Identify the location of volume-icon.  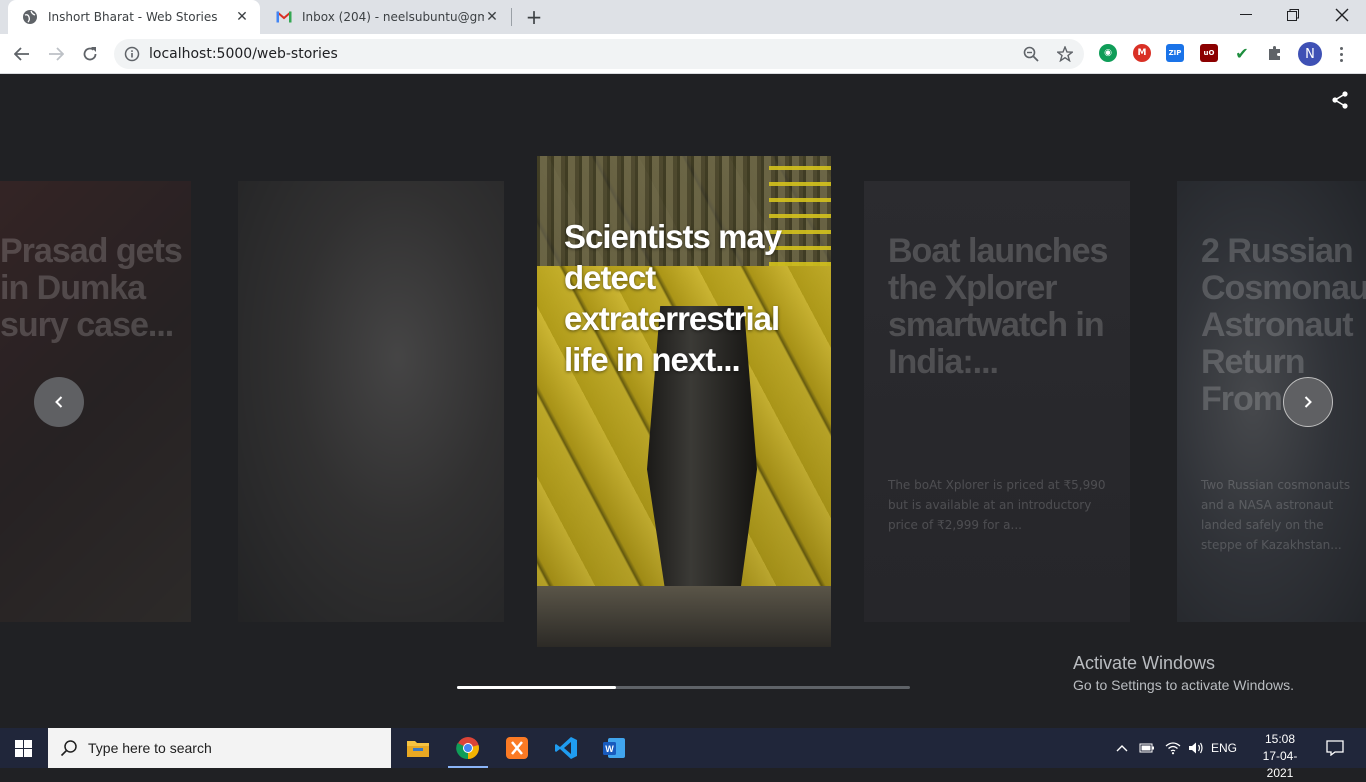
(1196, 748).